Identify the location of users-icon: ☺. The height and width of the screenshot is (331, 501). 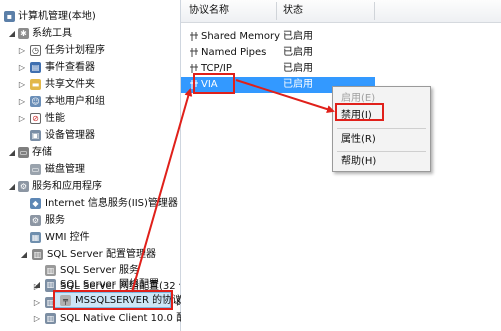
(35, 101).